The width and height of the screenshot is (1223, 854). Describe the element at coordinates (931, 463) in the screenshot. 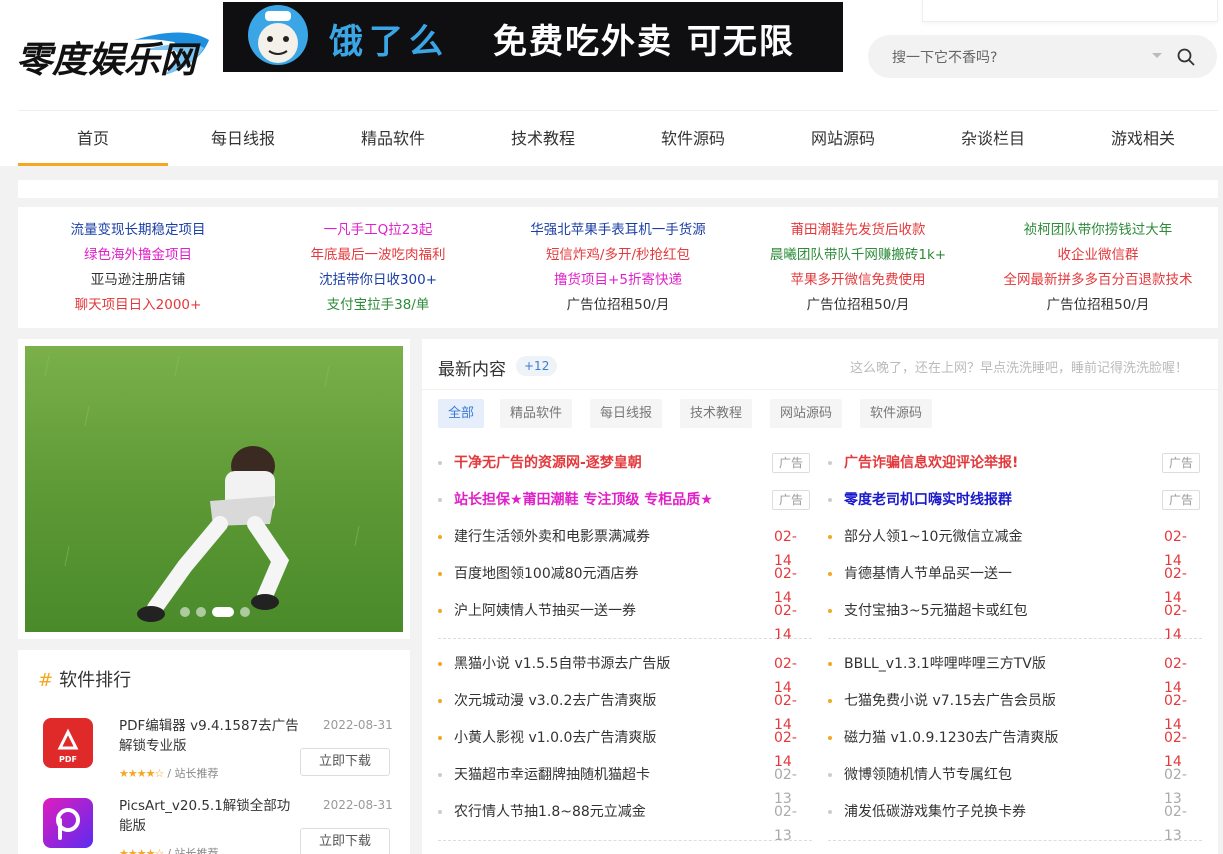

I see `feed-item-title: 广告诈骗信息欢迎评论举报!` at that location.